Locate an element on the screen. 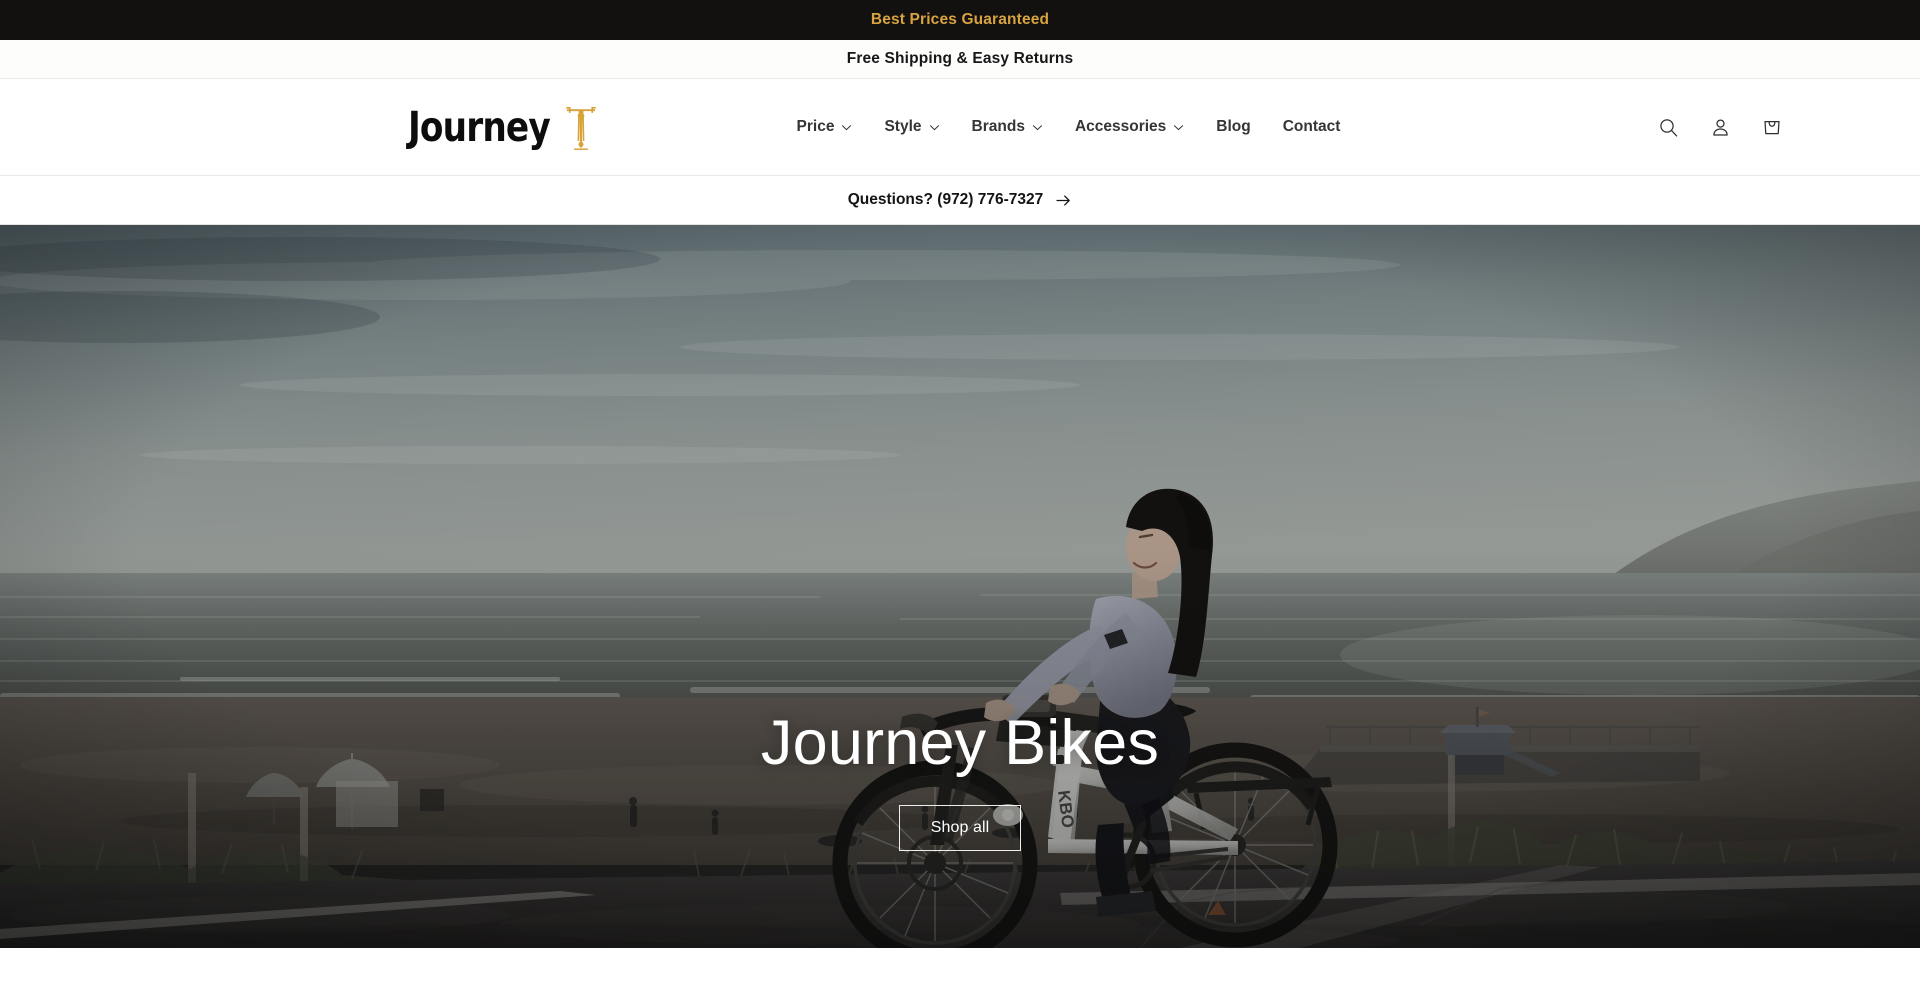 The image size is (1920, 993). shop-all-button: Shop all is located at coordinates (960, 828).